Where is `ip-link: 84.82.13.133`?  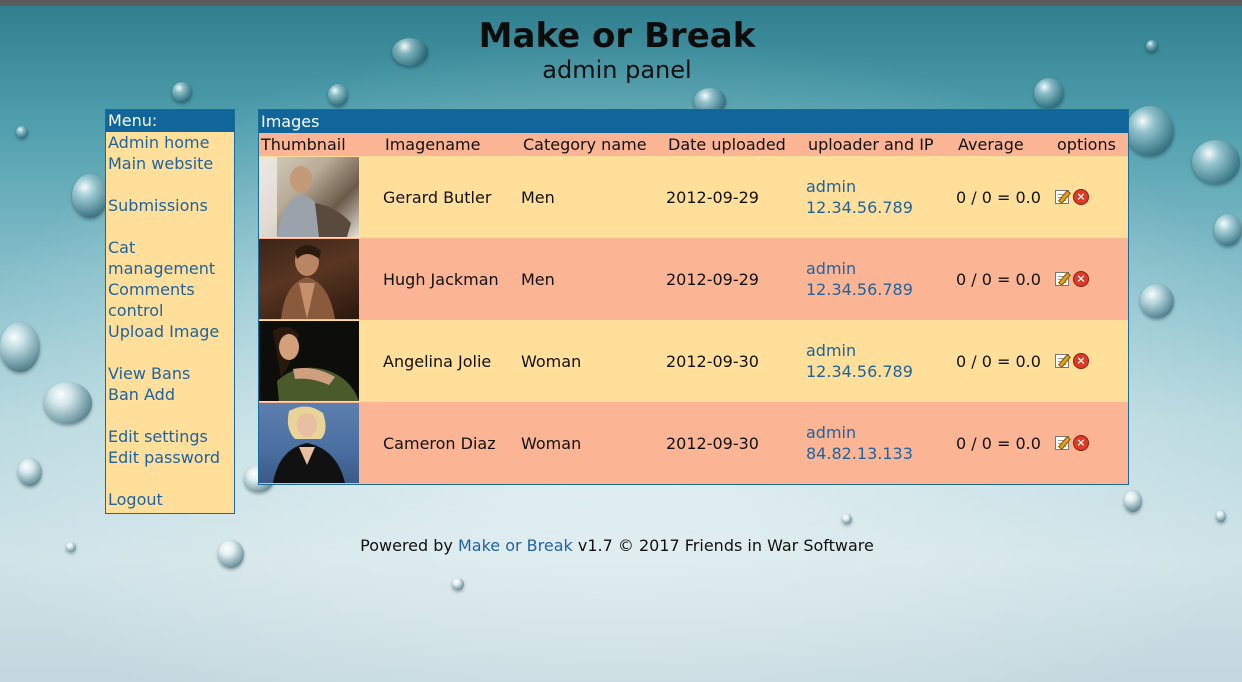 ip-link: 84.82.13.133 is located at coordinates (881, 453).